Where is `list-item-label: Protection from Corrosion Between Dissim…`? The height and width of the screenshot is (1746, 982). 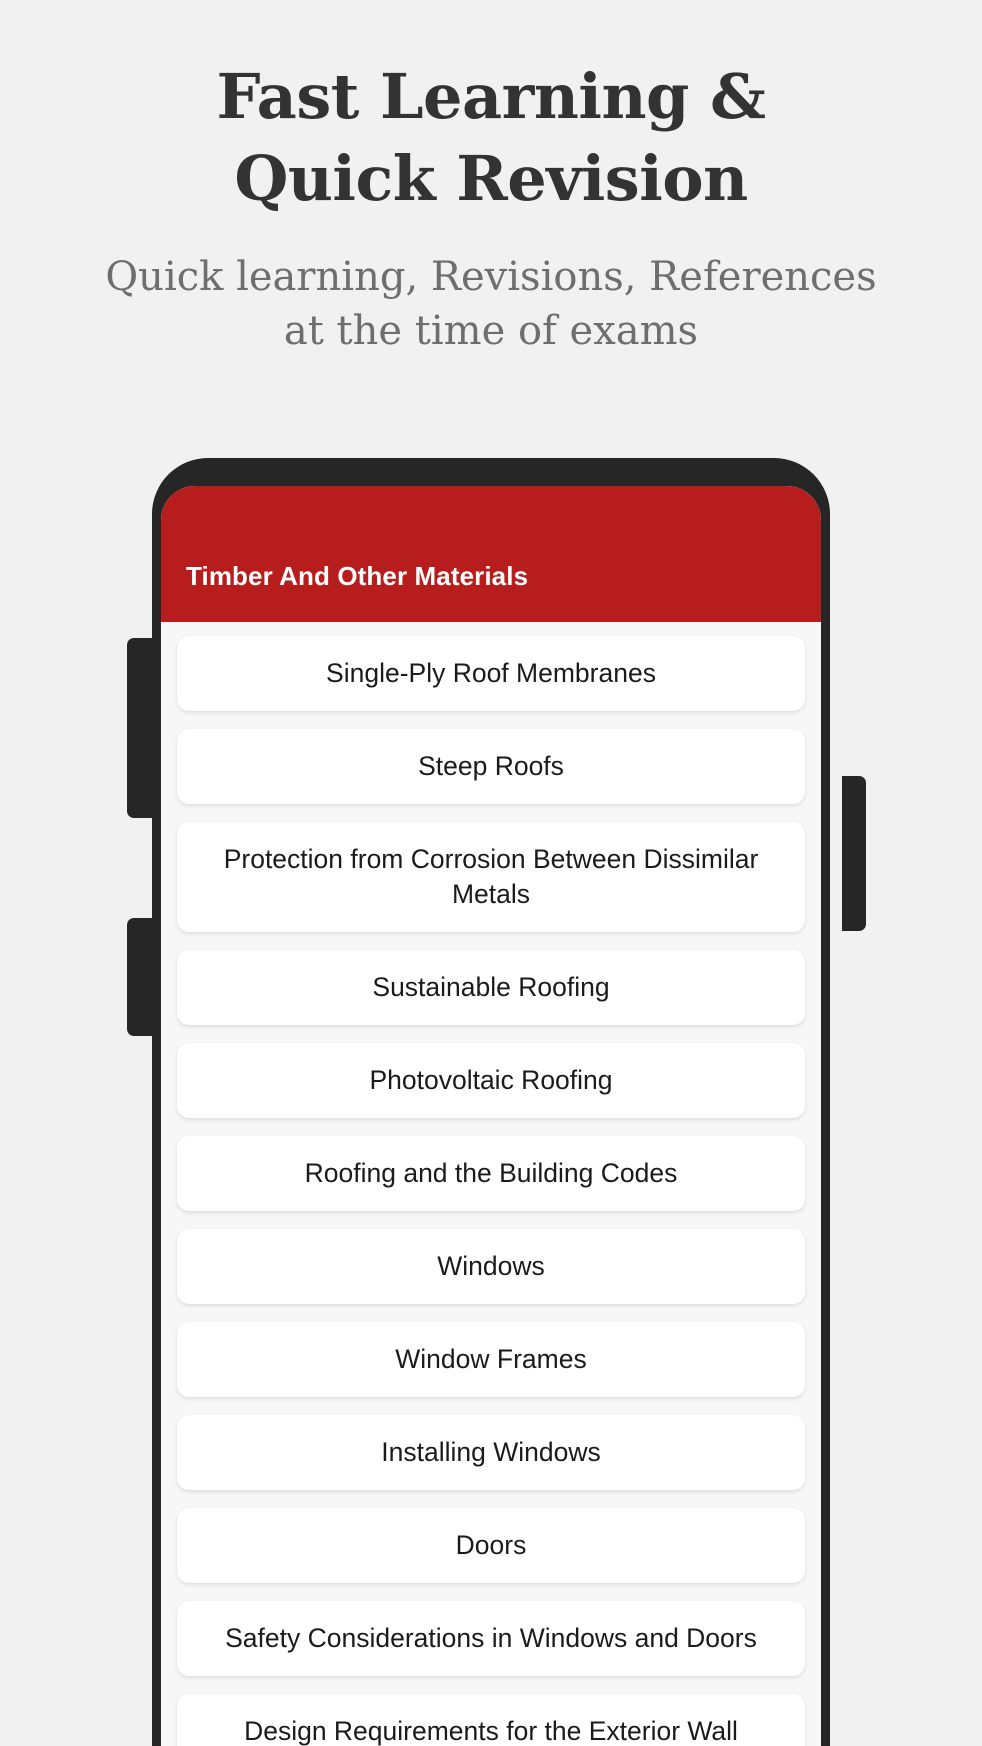 list-item-label: Protection from Corrosion Between Dissim… is located at coordinates (491, 876).